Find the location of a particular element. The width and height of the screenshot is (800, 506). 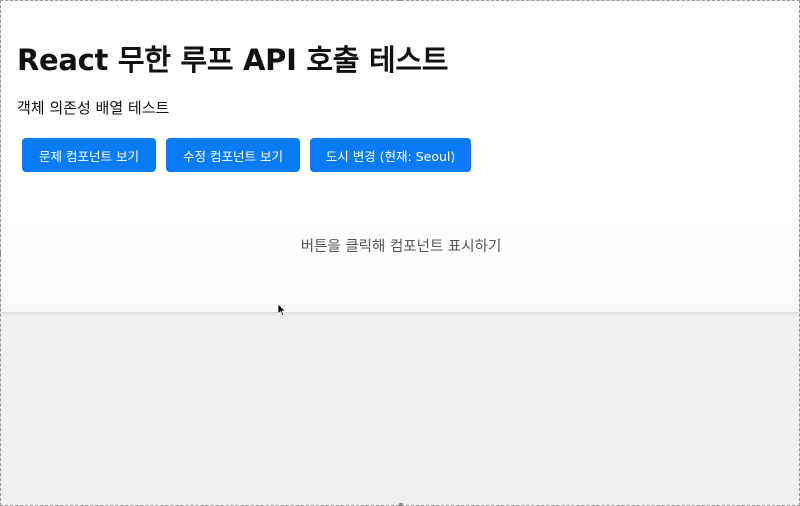

button-row: 문제 컴포넌트 보기 수정 컴포넌트 보기 도시 변경 (현재: Seoul) is located at coordinates (246, 155).